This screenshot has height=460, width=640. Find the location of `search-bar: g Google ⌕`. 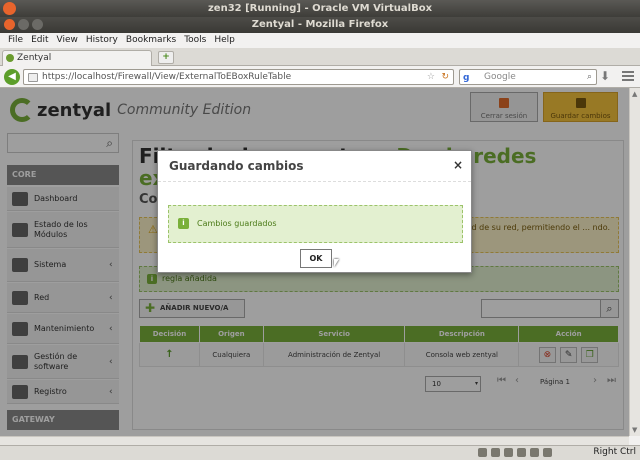

search-bar: g Google ⌕ is located at coordinates (528, 77).